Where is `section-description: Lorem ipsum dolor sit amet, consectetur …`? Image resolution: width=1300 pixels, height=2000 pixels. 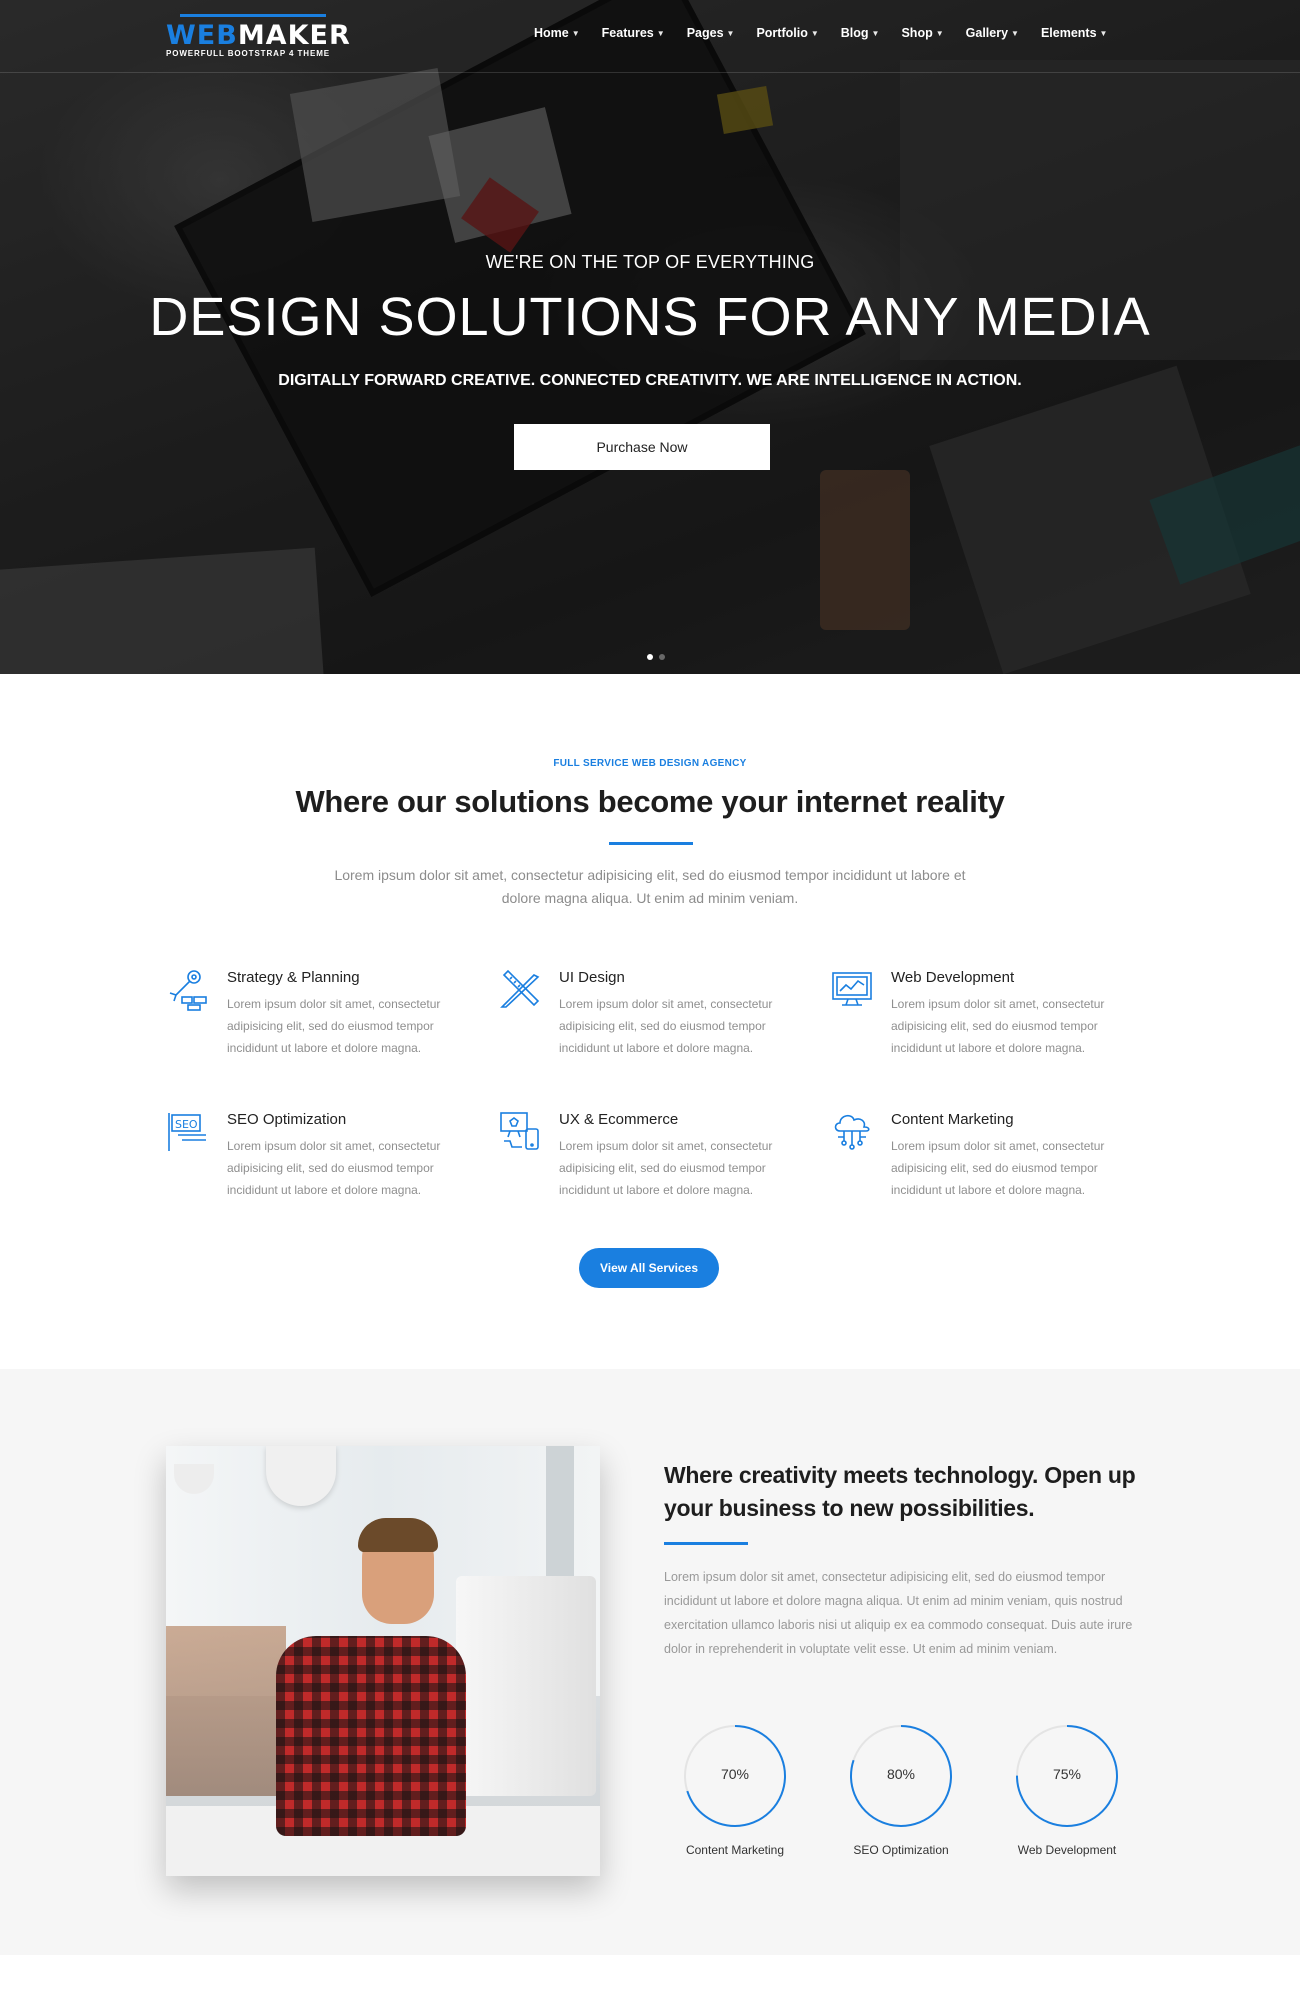 section-description: Lorem ipsum dolor sit amet, consectetur … is located at coordinates (650, 886).